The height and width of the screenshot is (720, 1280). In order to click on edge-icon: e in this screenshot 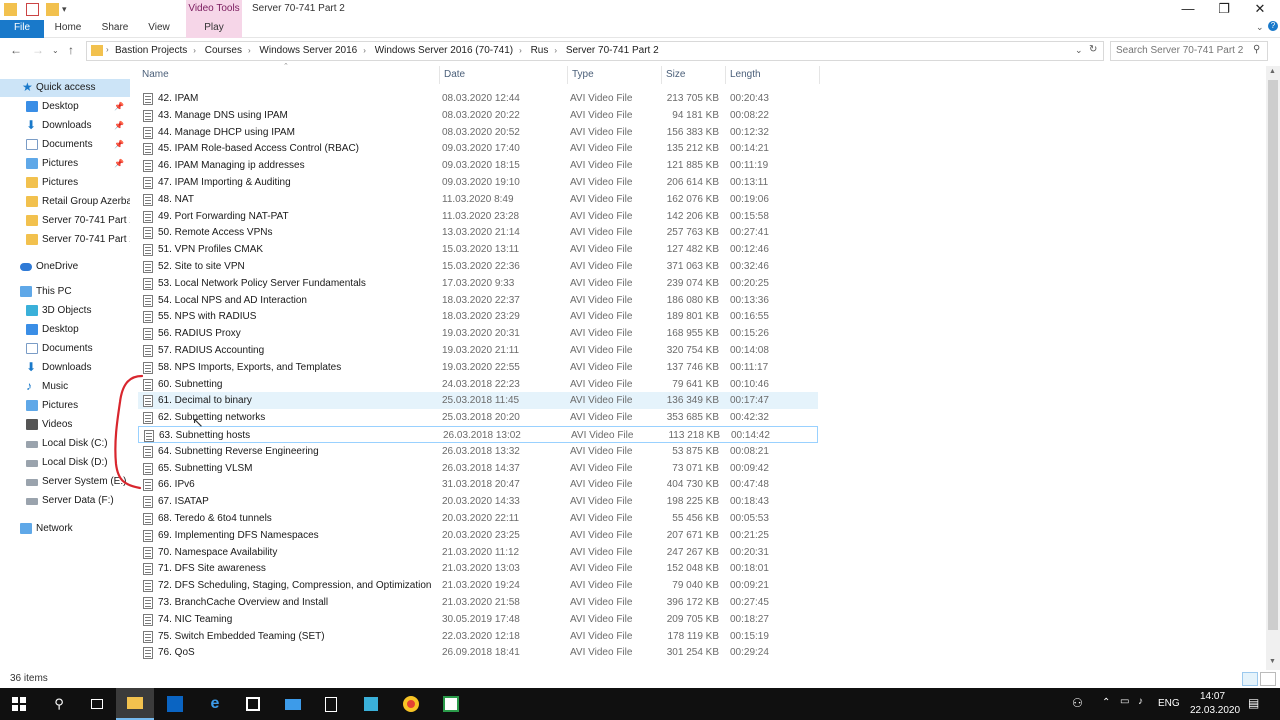, I will do `click(215, 704)`.